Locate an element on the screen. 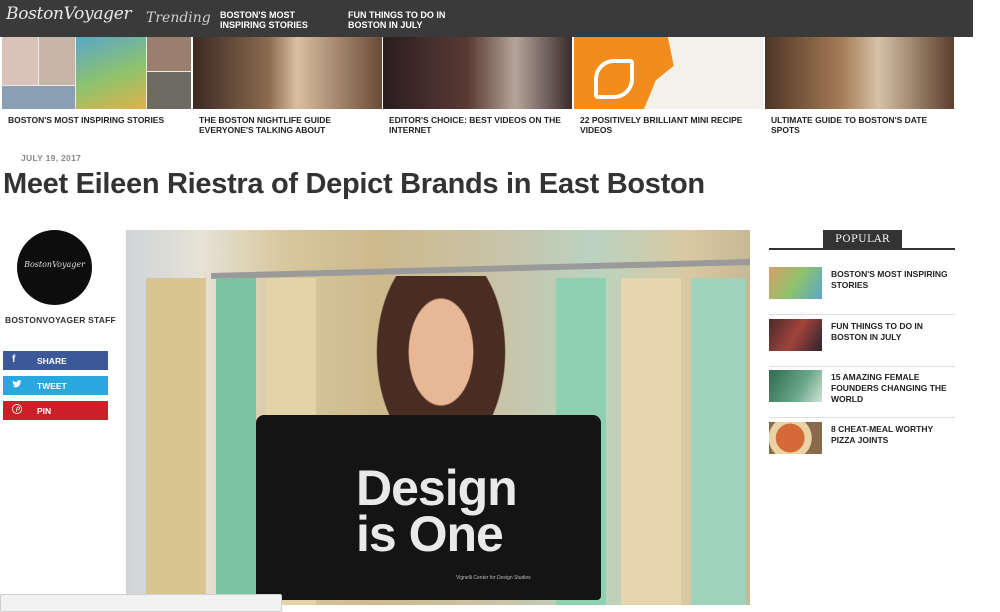 This screenshot has width=1000, height=612. share-pinterest-button: PIN is located at coordinates (55, 410).